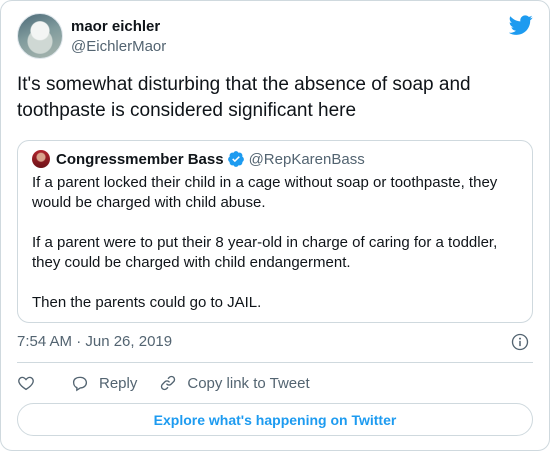  Describe the element at coordinates (248, 383) in the screenshot. I see `copy-link-label: Copy link to Tweet` at that location.